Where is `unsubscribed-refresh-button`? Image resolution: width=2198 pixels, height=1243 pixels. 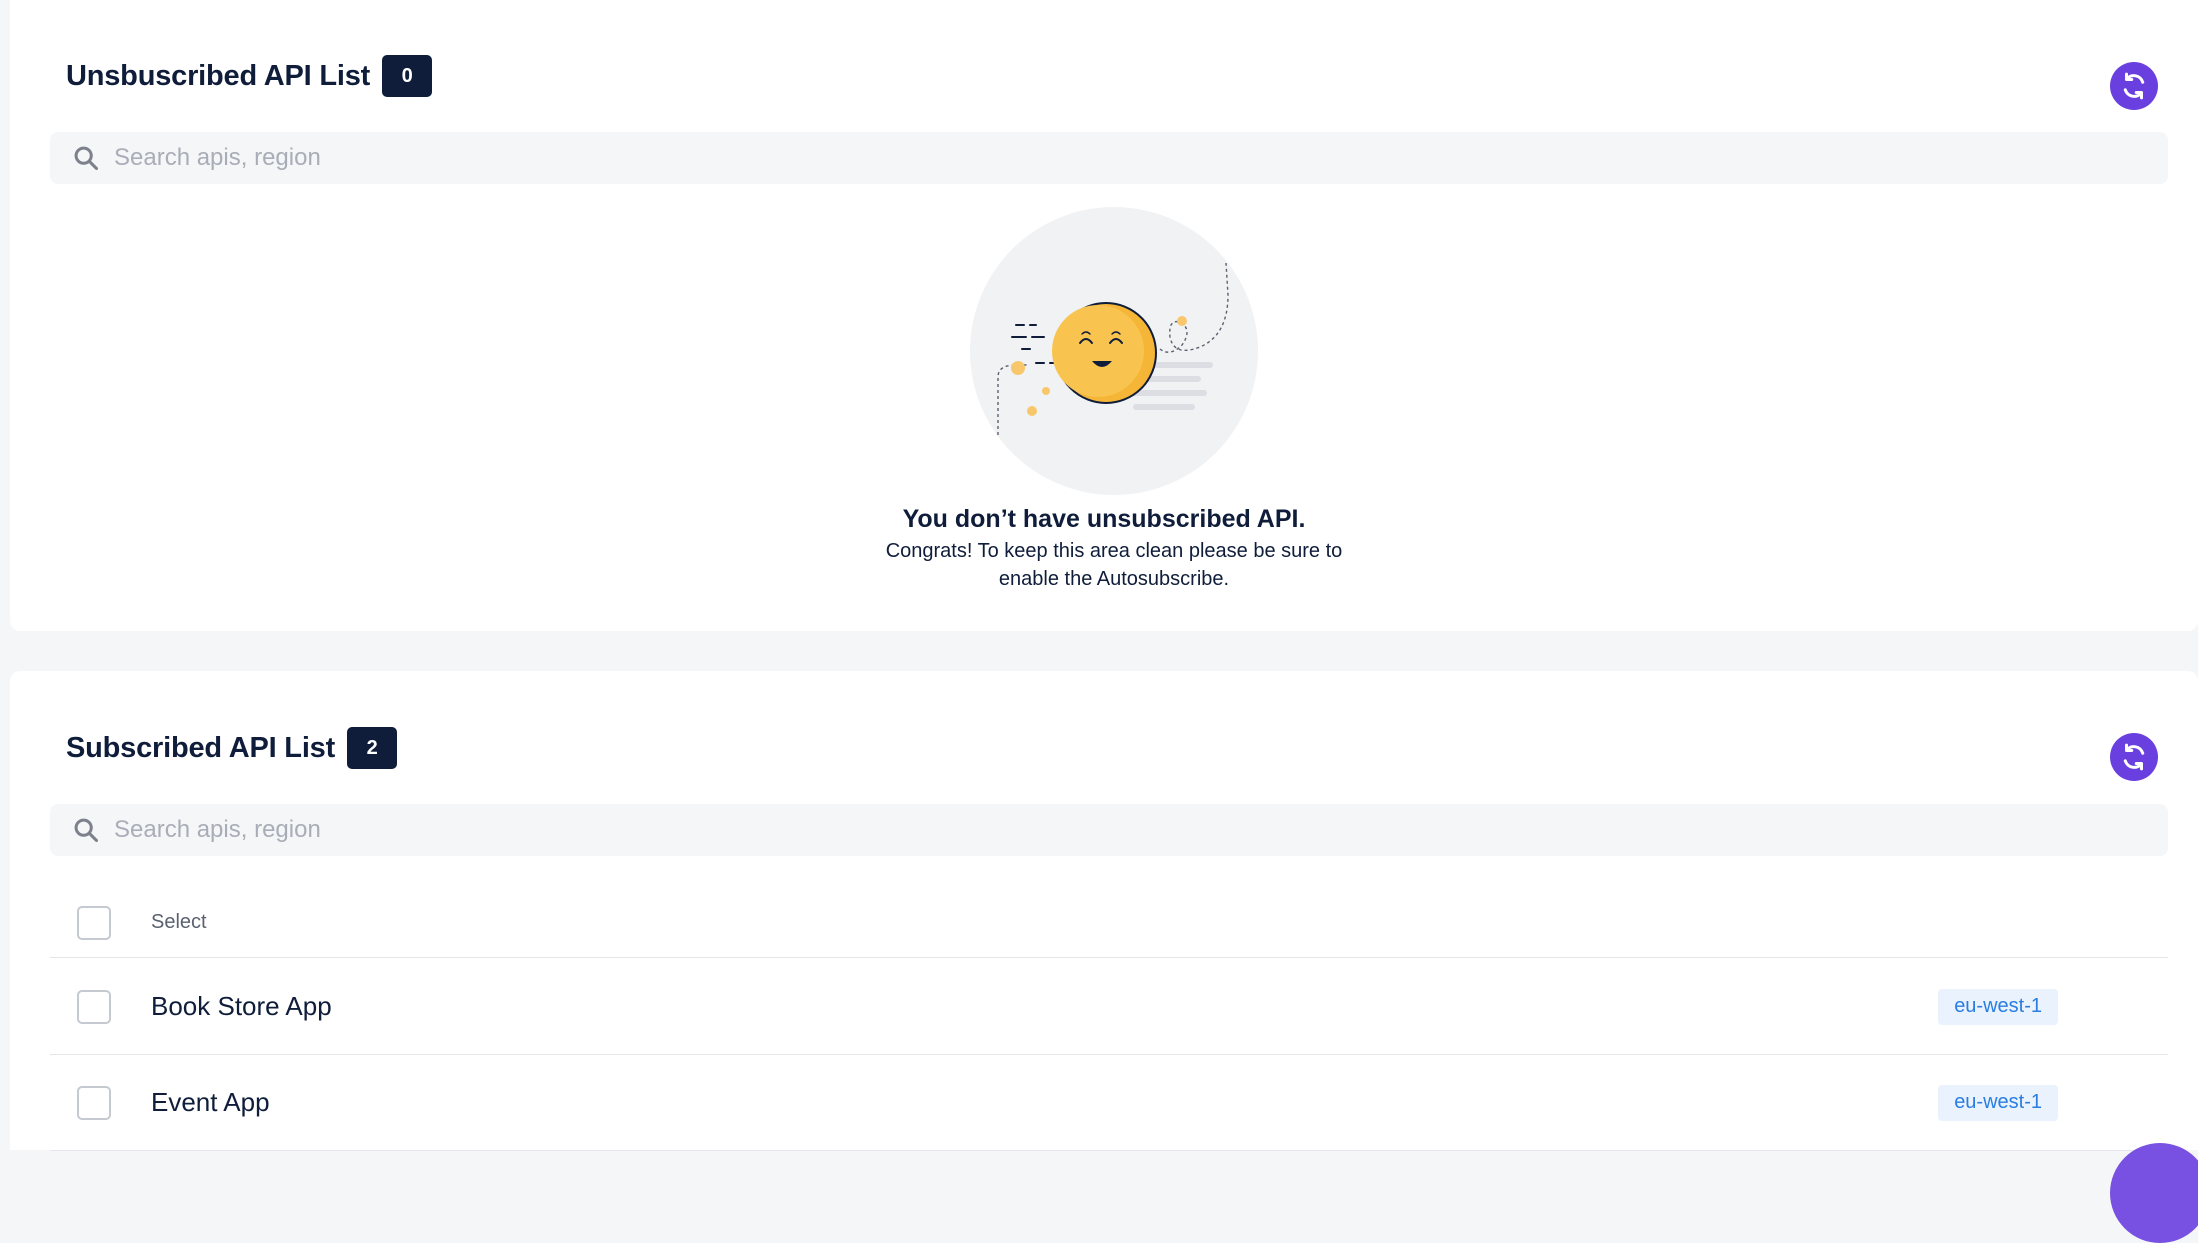 unsubscribed-refresh-button is located at coordinates (2134, 86).